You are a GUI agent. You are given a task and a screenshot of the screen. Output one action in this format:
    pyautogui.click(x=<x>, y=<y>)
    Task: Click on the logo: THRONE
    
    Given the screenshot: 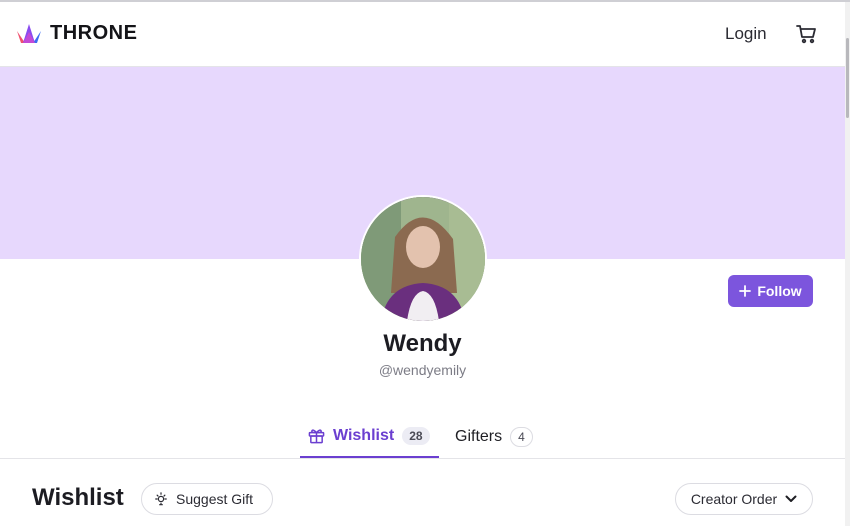 What is the action you would take?
    pyautogui.click(x=76, y=33)
    